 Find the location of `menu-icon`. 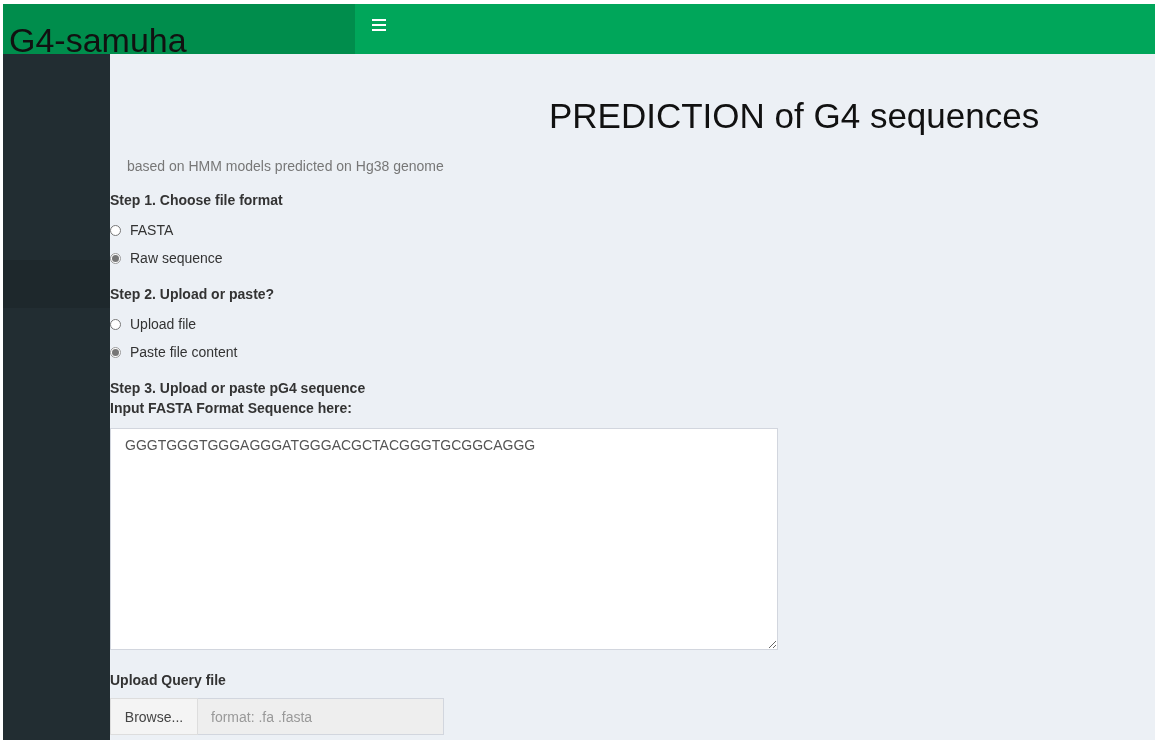

menu-icon is located at coordinates (379, 25).